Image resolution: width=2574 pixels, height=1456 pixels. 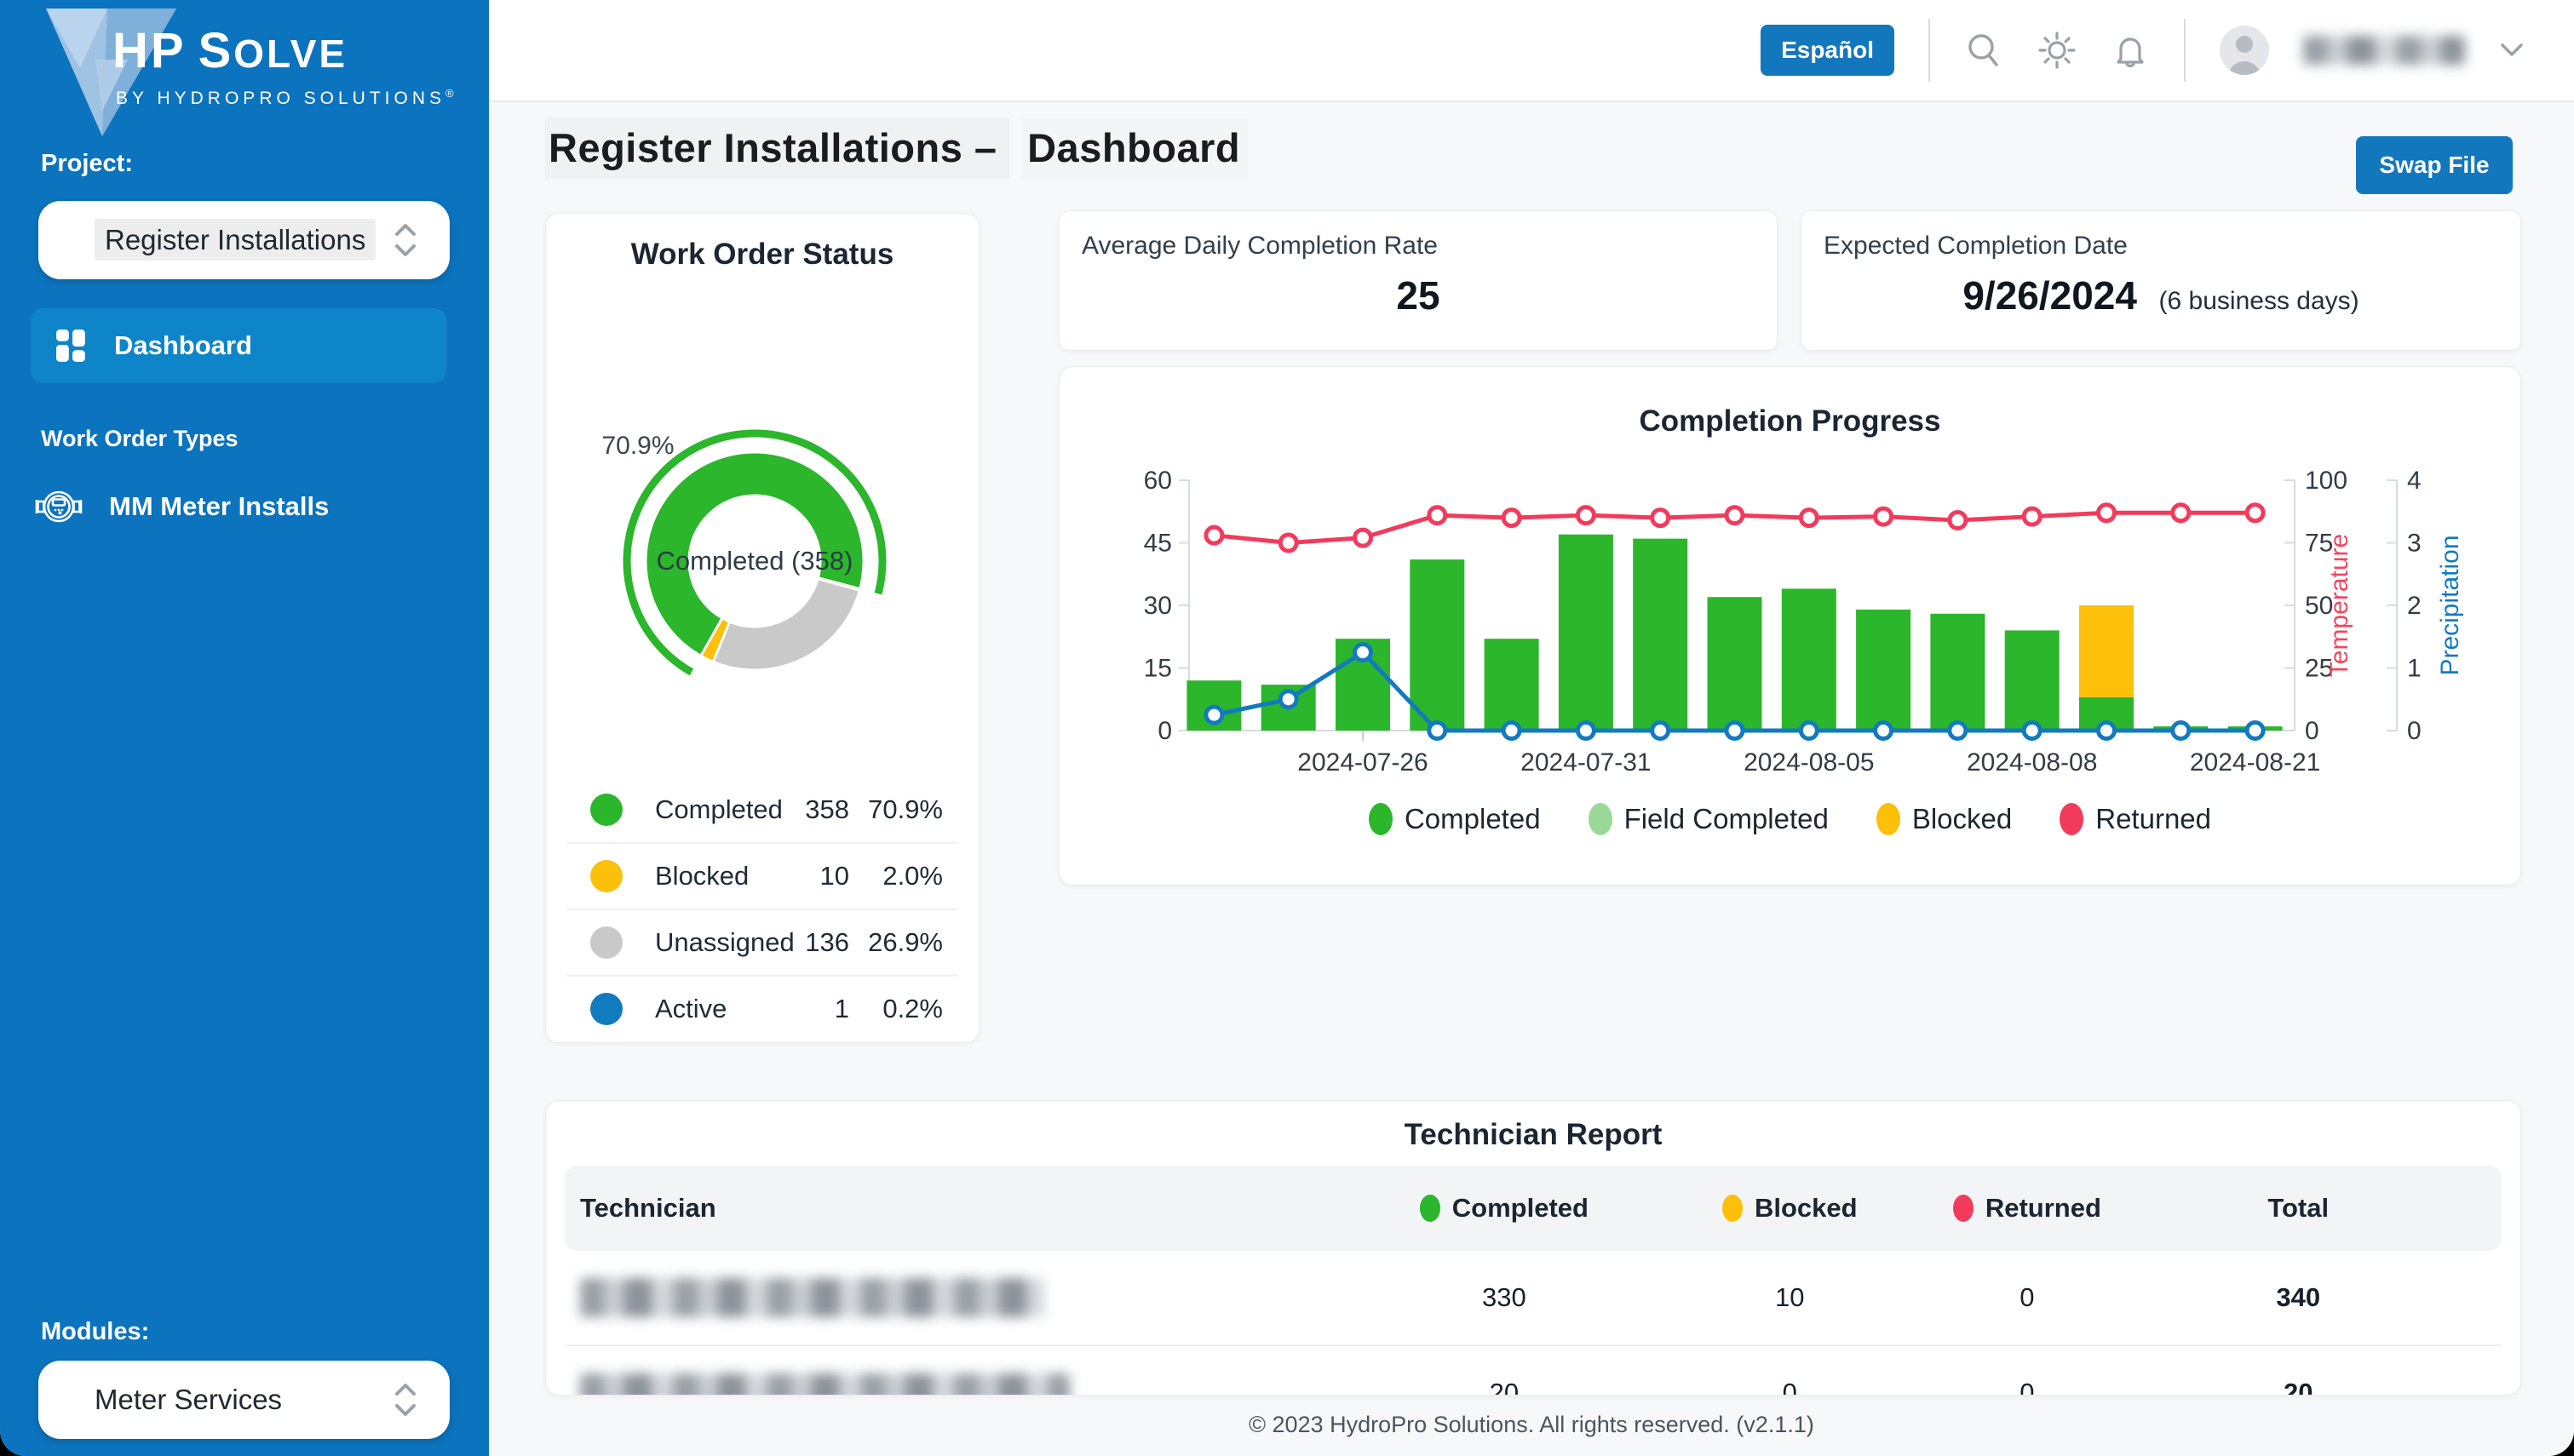 What do you see at coordinates (87, 163) in the screenshot?
I see `project-label: Project:` at bounding box center [87, 163].